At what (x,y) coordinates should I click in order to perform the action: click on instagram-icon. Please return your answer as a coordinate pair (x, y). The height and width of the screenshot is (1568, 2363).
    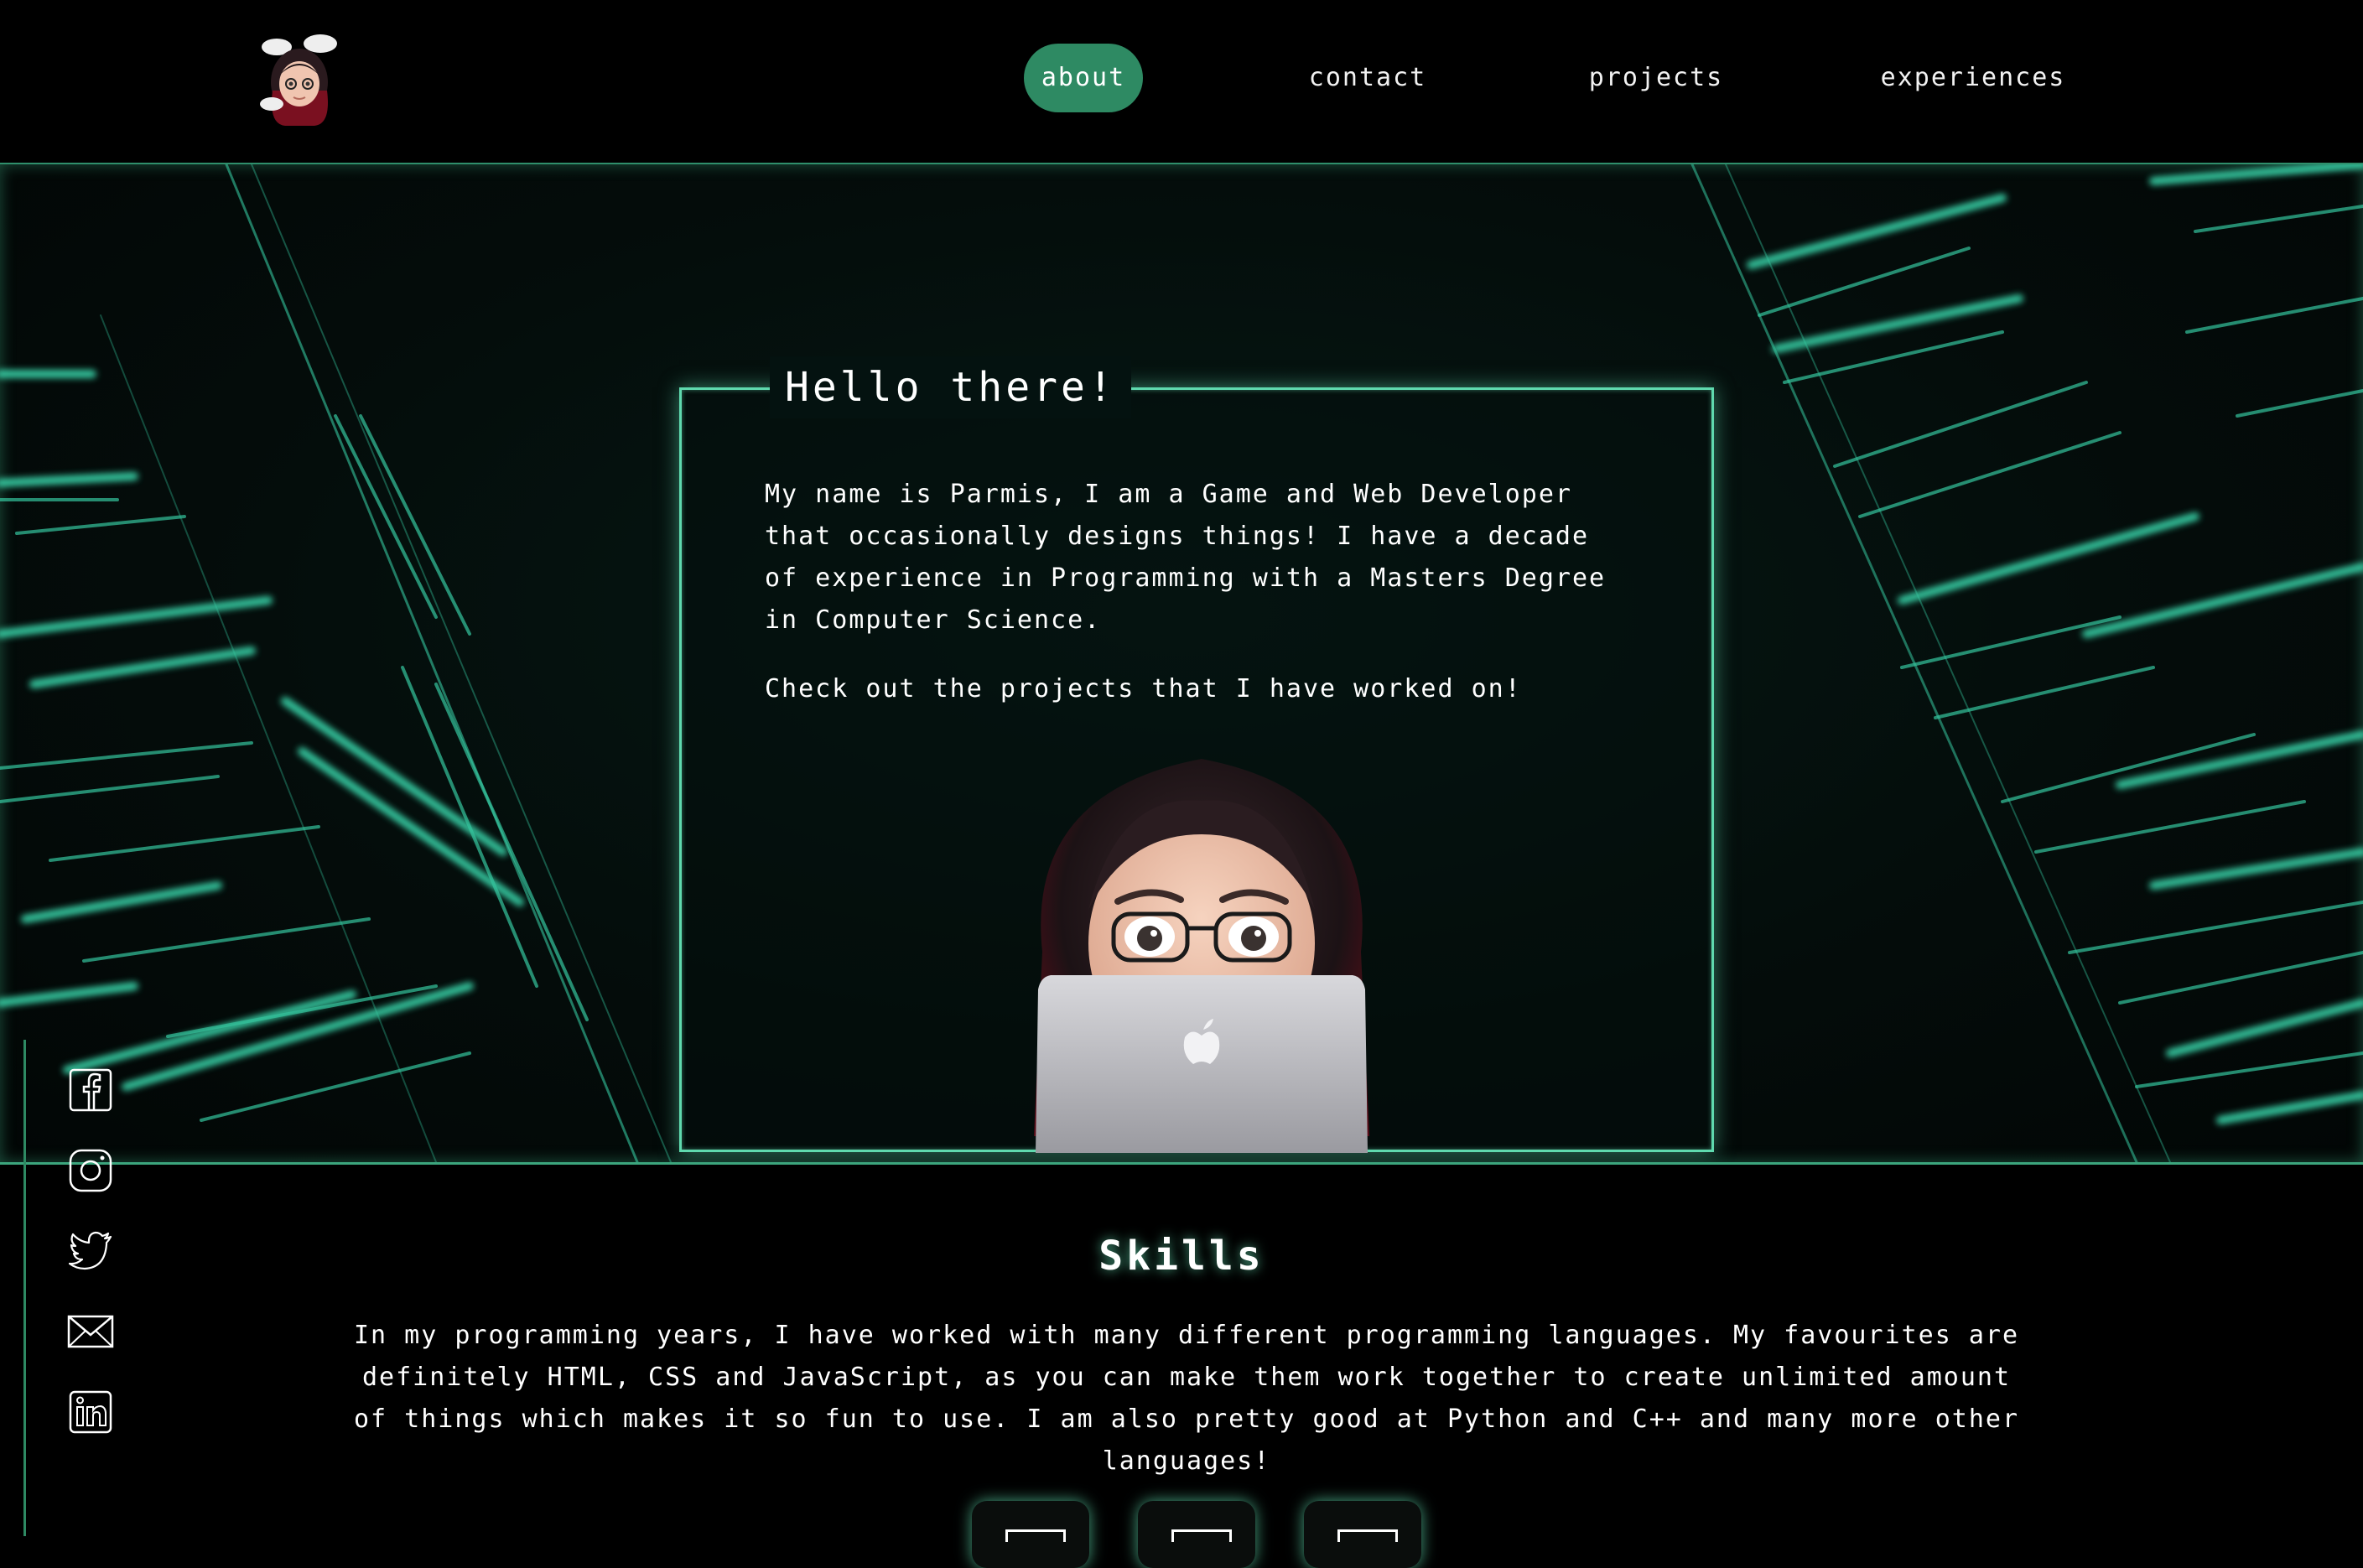
    Looking at the image, I should click on (90, 1170).